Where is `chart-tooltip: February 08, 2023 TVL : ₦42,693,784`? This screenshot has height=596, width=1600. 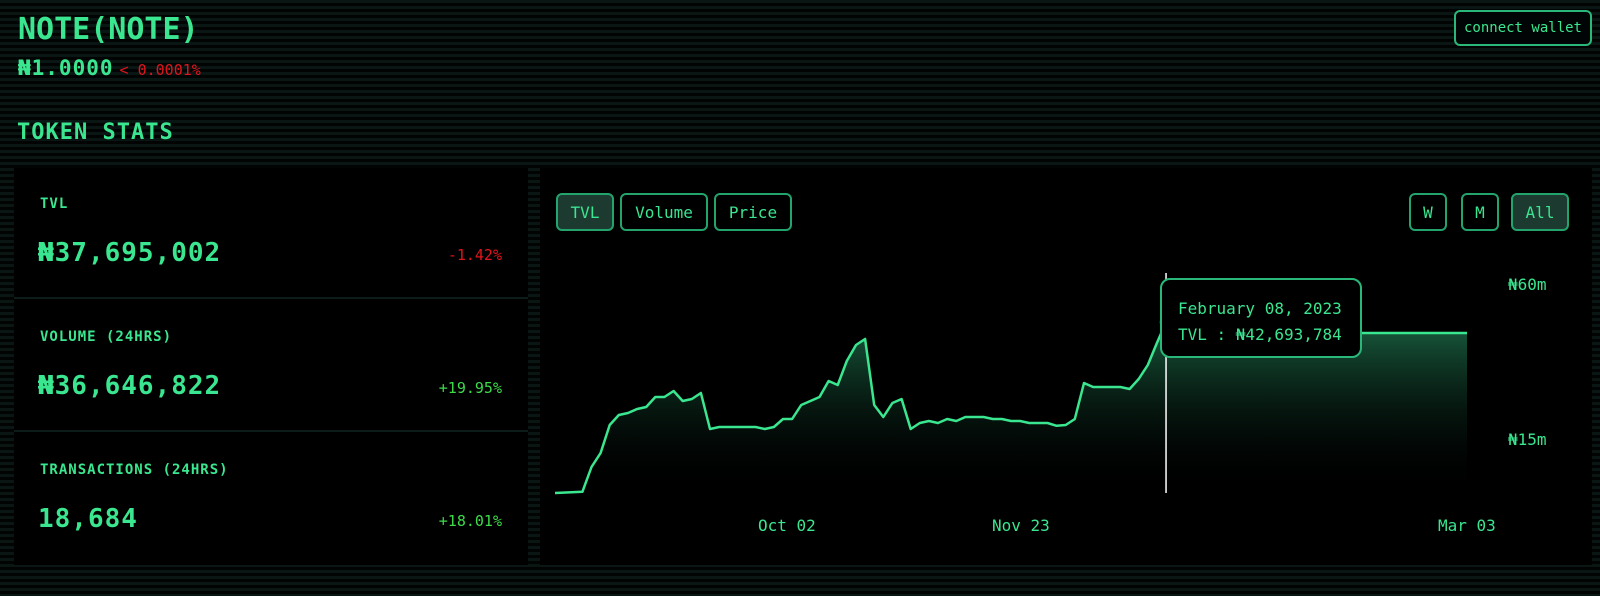 chart-tooltip: February 08, 2023 TVL : ₦42,693,784 is located at coordinates (1261, 318).